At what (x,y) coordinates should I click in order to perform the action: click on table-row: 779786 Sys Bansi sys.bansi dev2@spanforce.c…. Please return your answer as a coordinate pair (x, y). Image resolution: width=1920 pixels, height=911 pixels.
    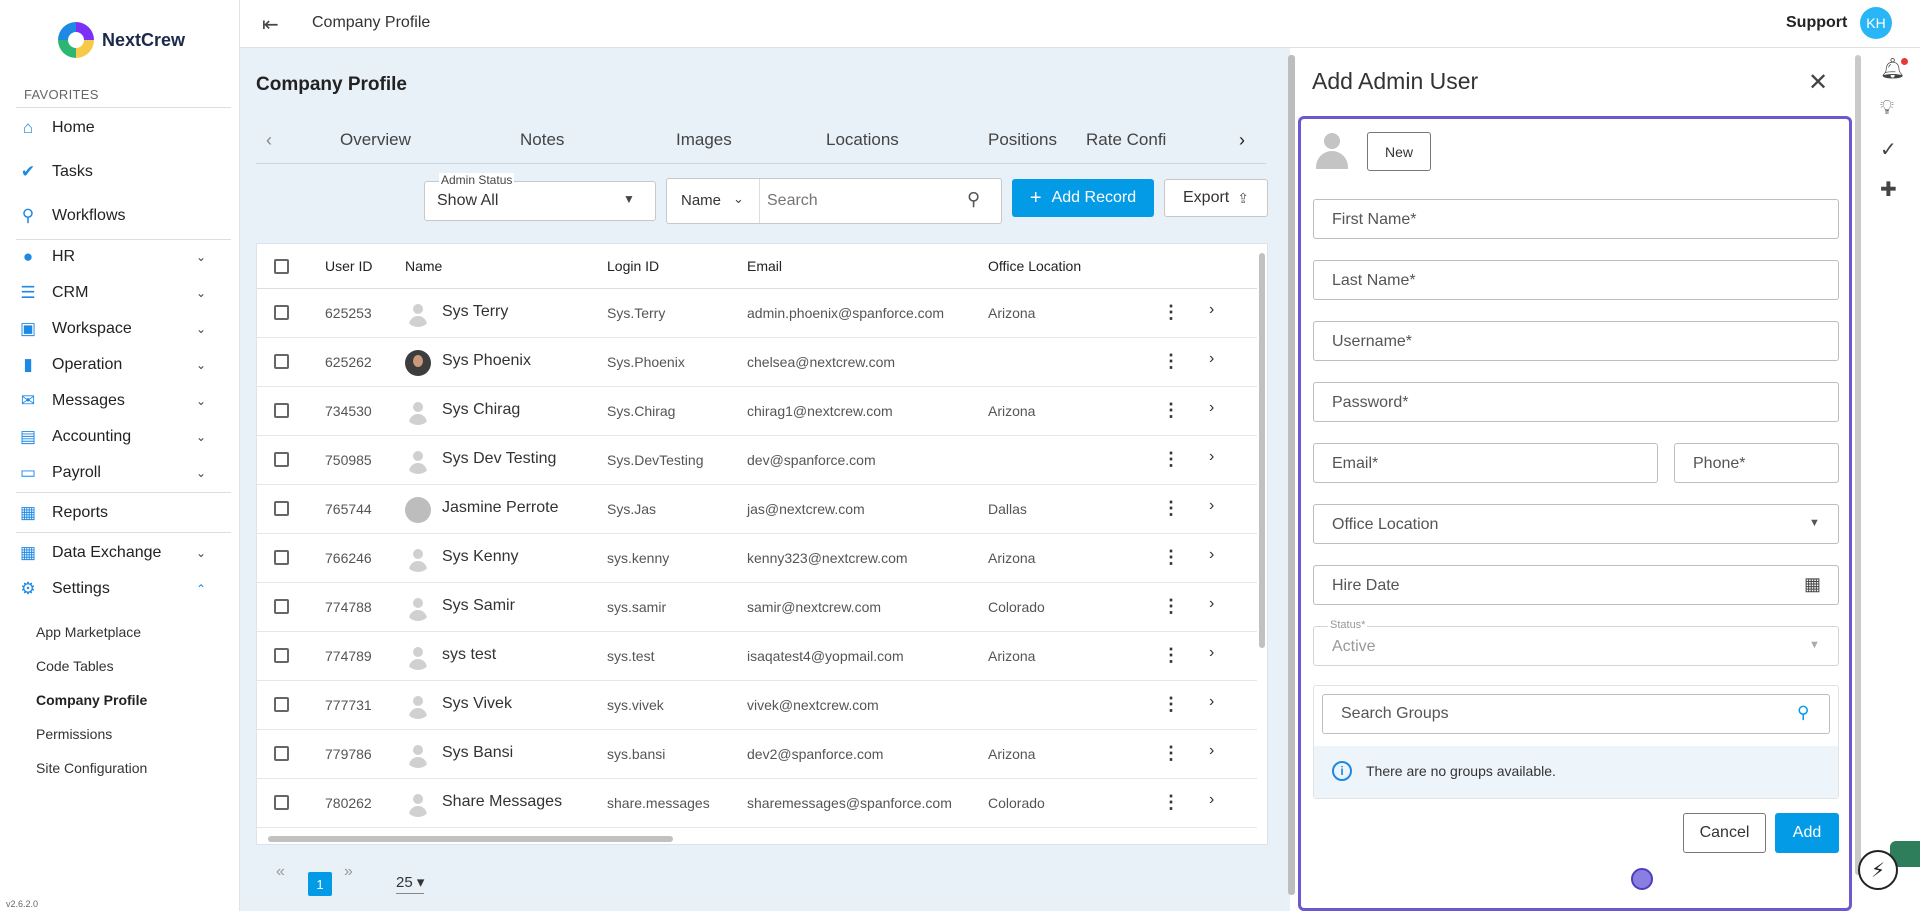
    Looking at the image, I should click on (757, 754).